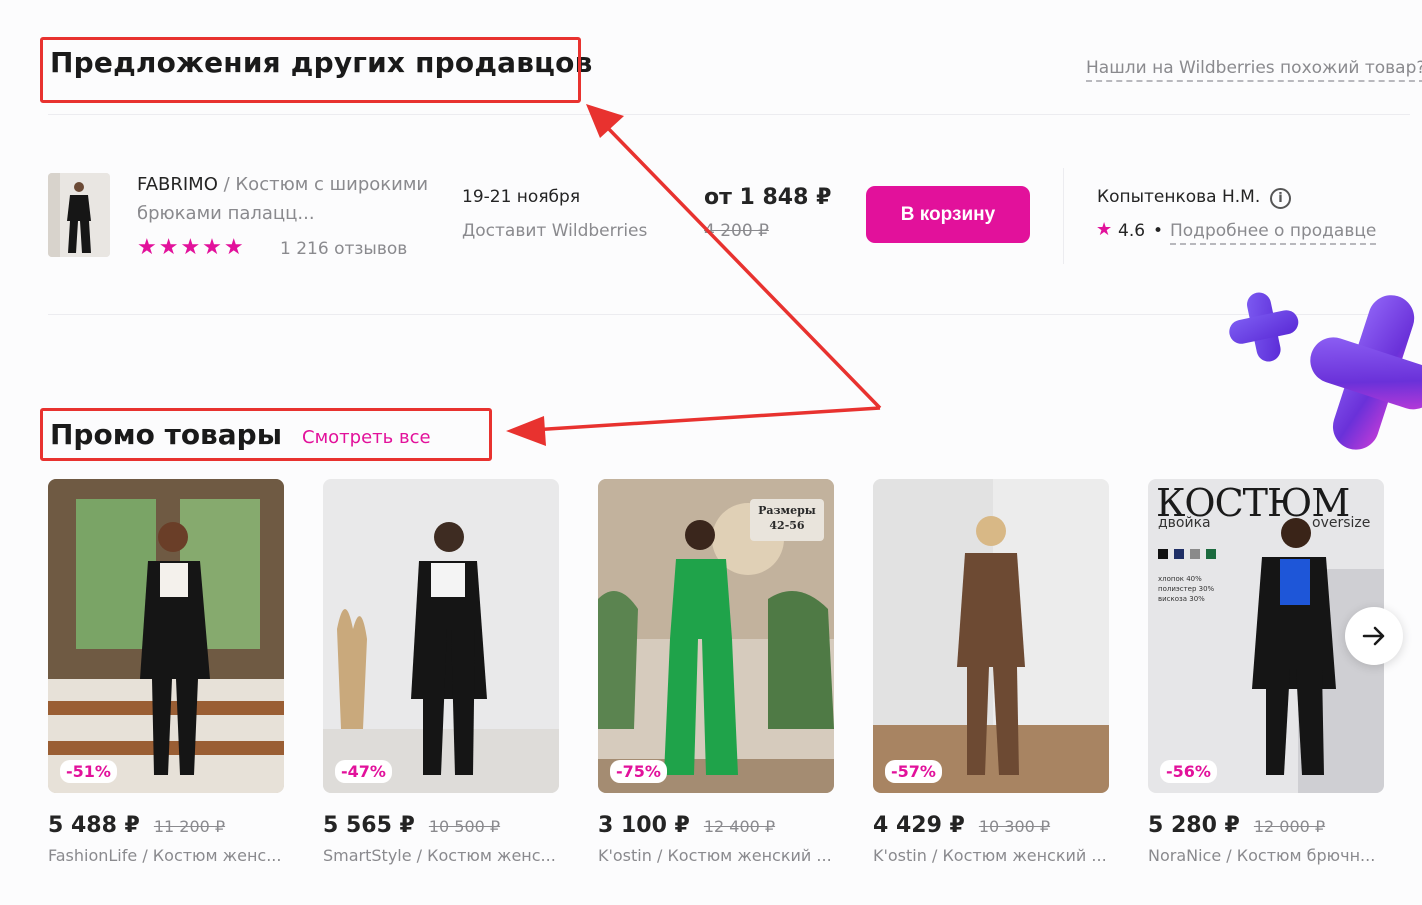 This screenshot has width=1422, height=905. What do you see at coordinates (694, 275) in the screenshot?
I see `annotation-arrows` at bounding box center [694, 275].